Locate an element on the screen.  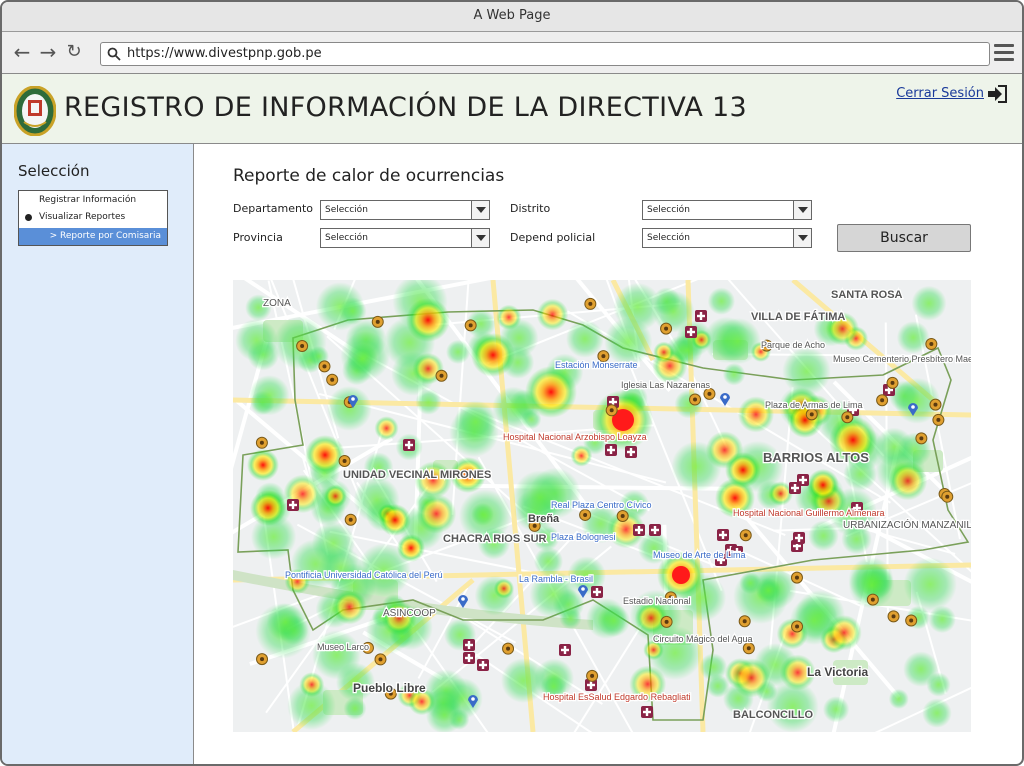
map-label: Iglesia Las Nazarenas is located at coordinates (666, 385).